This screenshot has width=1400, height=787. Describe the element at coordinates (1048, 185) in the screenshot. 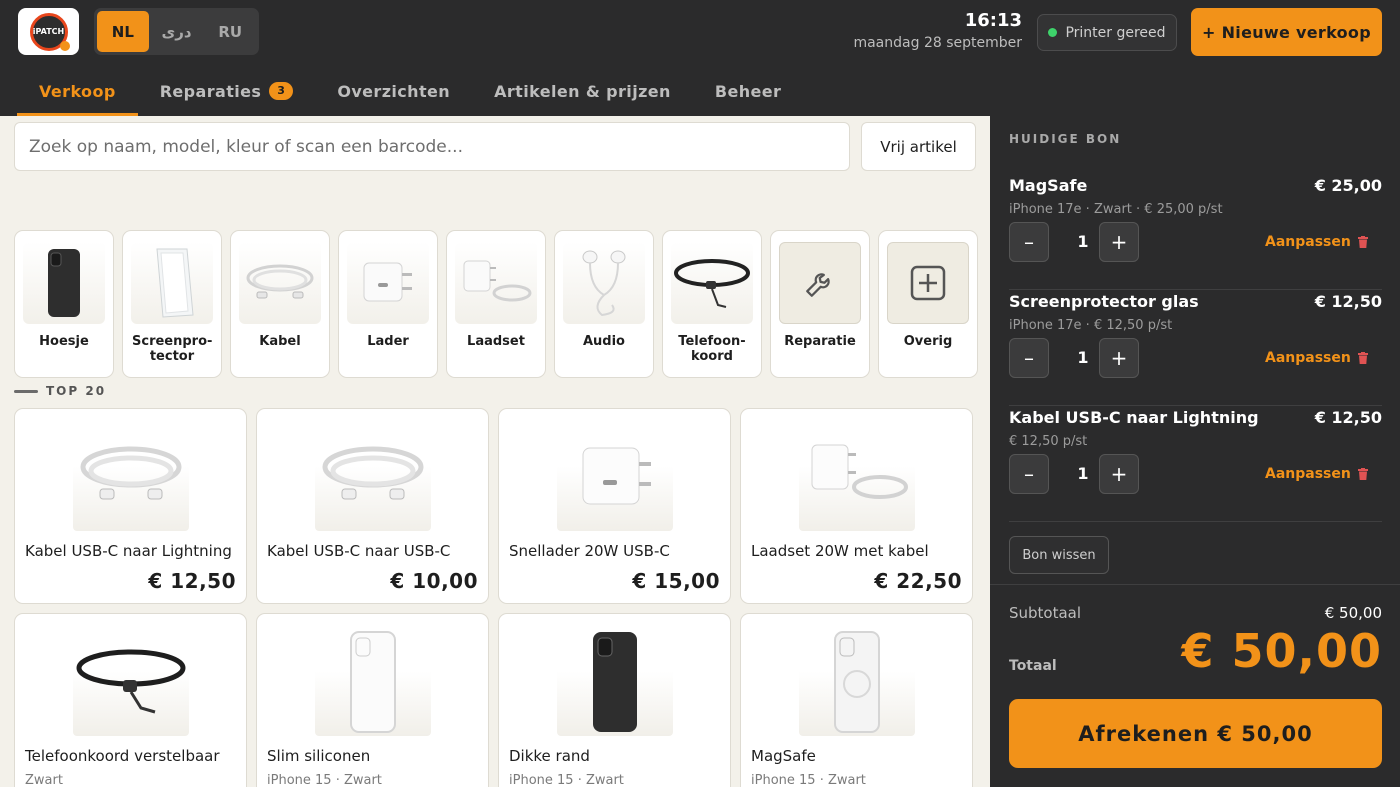

I see `line-name: MagSafe` at that location.